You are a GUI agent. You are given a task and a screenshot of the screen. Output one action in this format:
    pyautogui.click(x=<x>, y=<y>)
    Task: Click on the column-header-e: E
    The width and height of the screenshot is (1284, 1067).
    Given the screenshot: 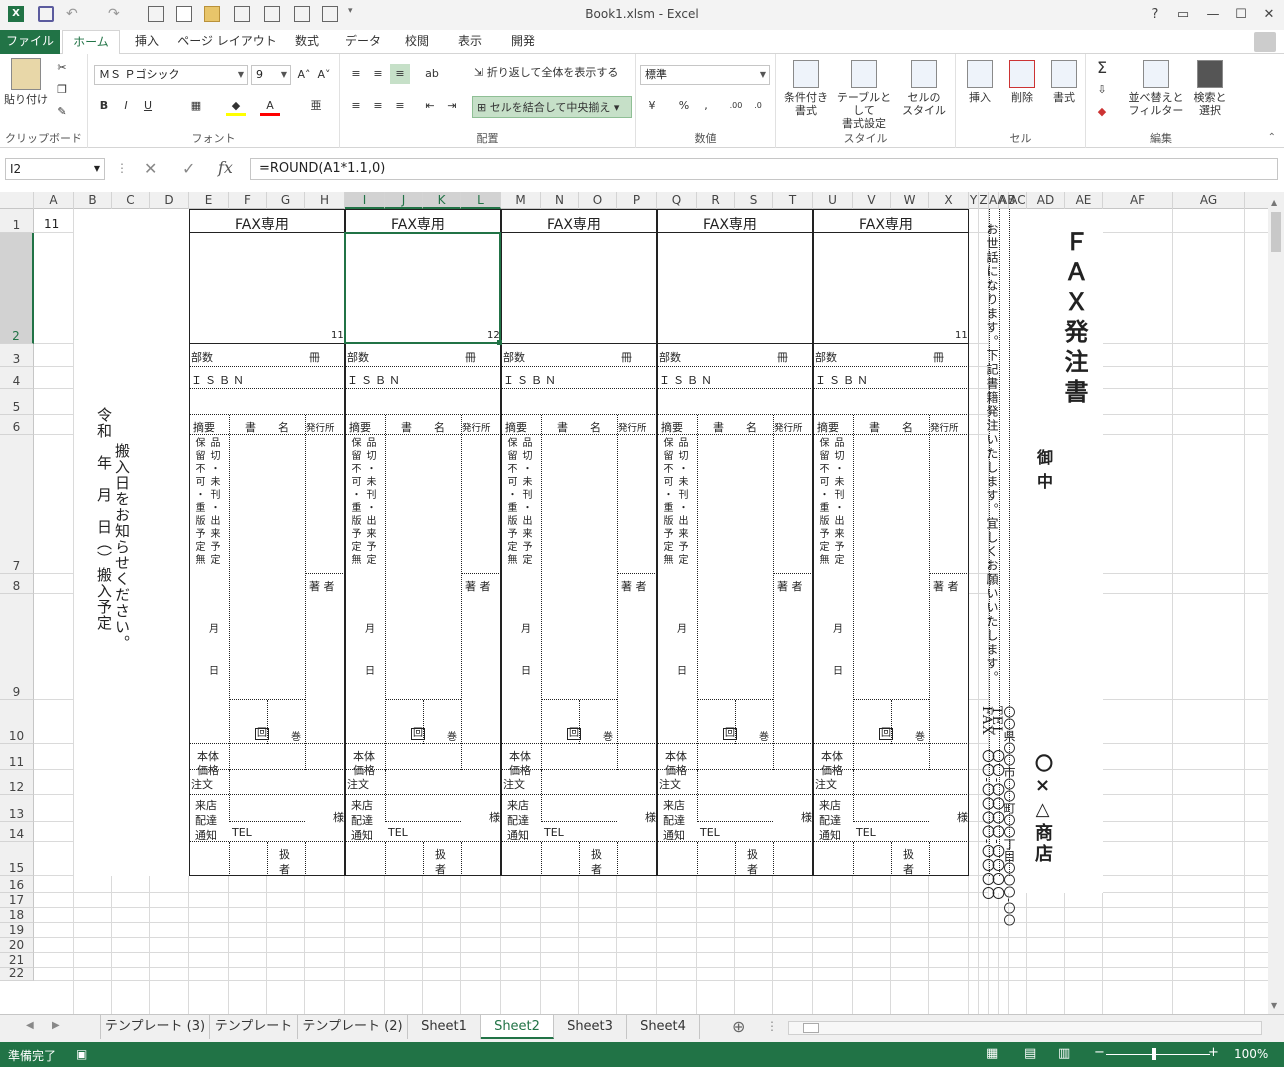 What is the action you would take?
    pyautogui.click(x=209, y=200)
    